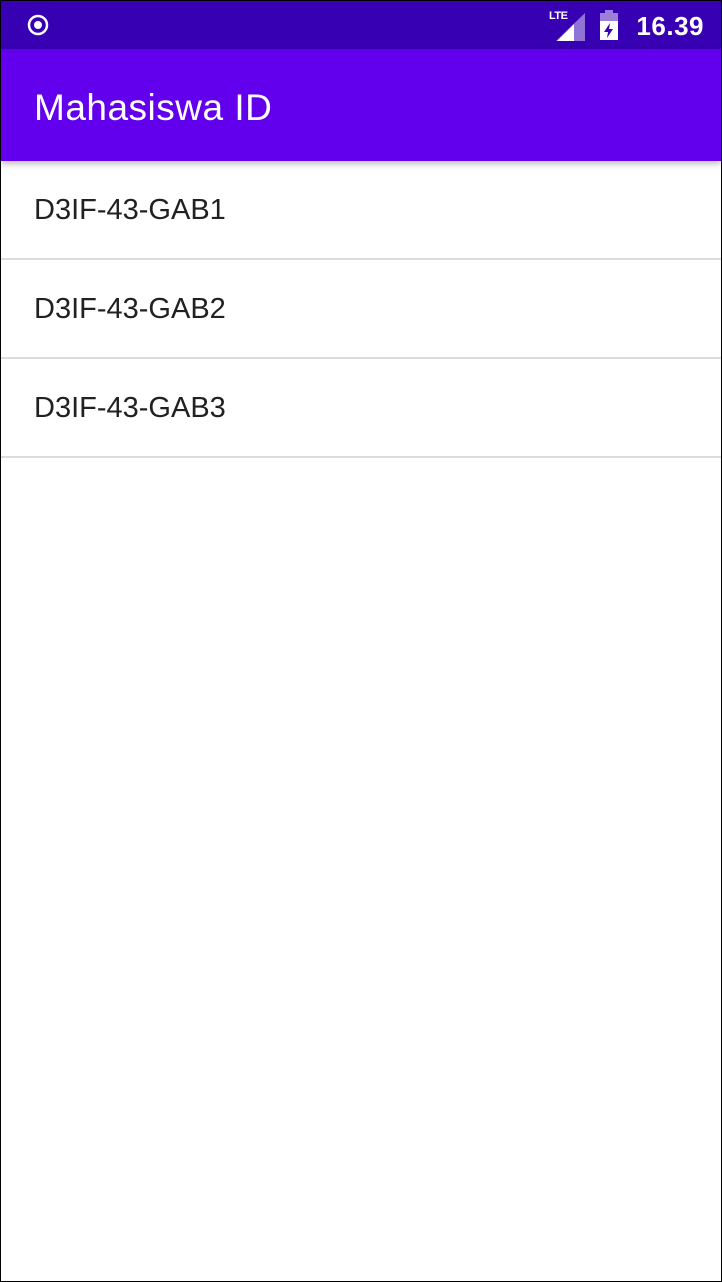  I want to click on list-item-label: D3IF-43-GAB2, so click(130, 309).